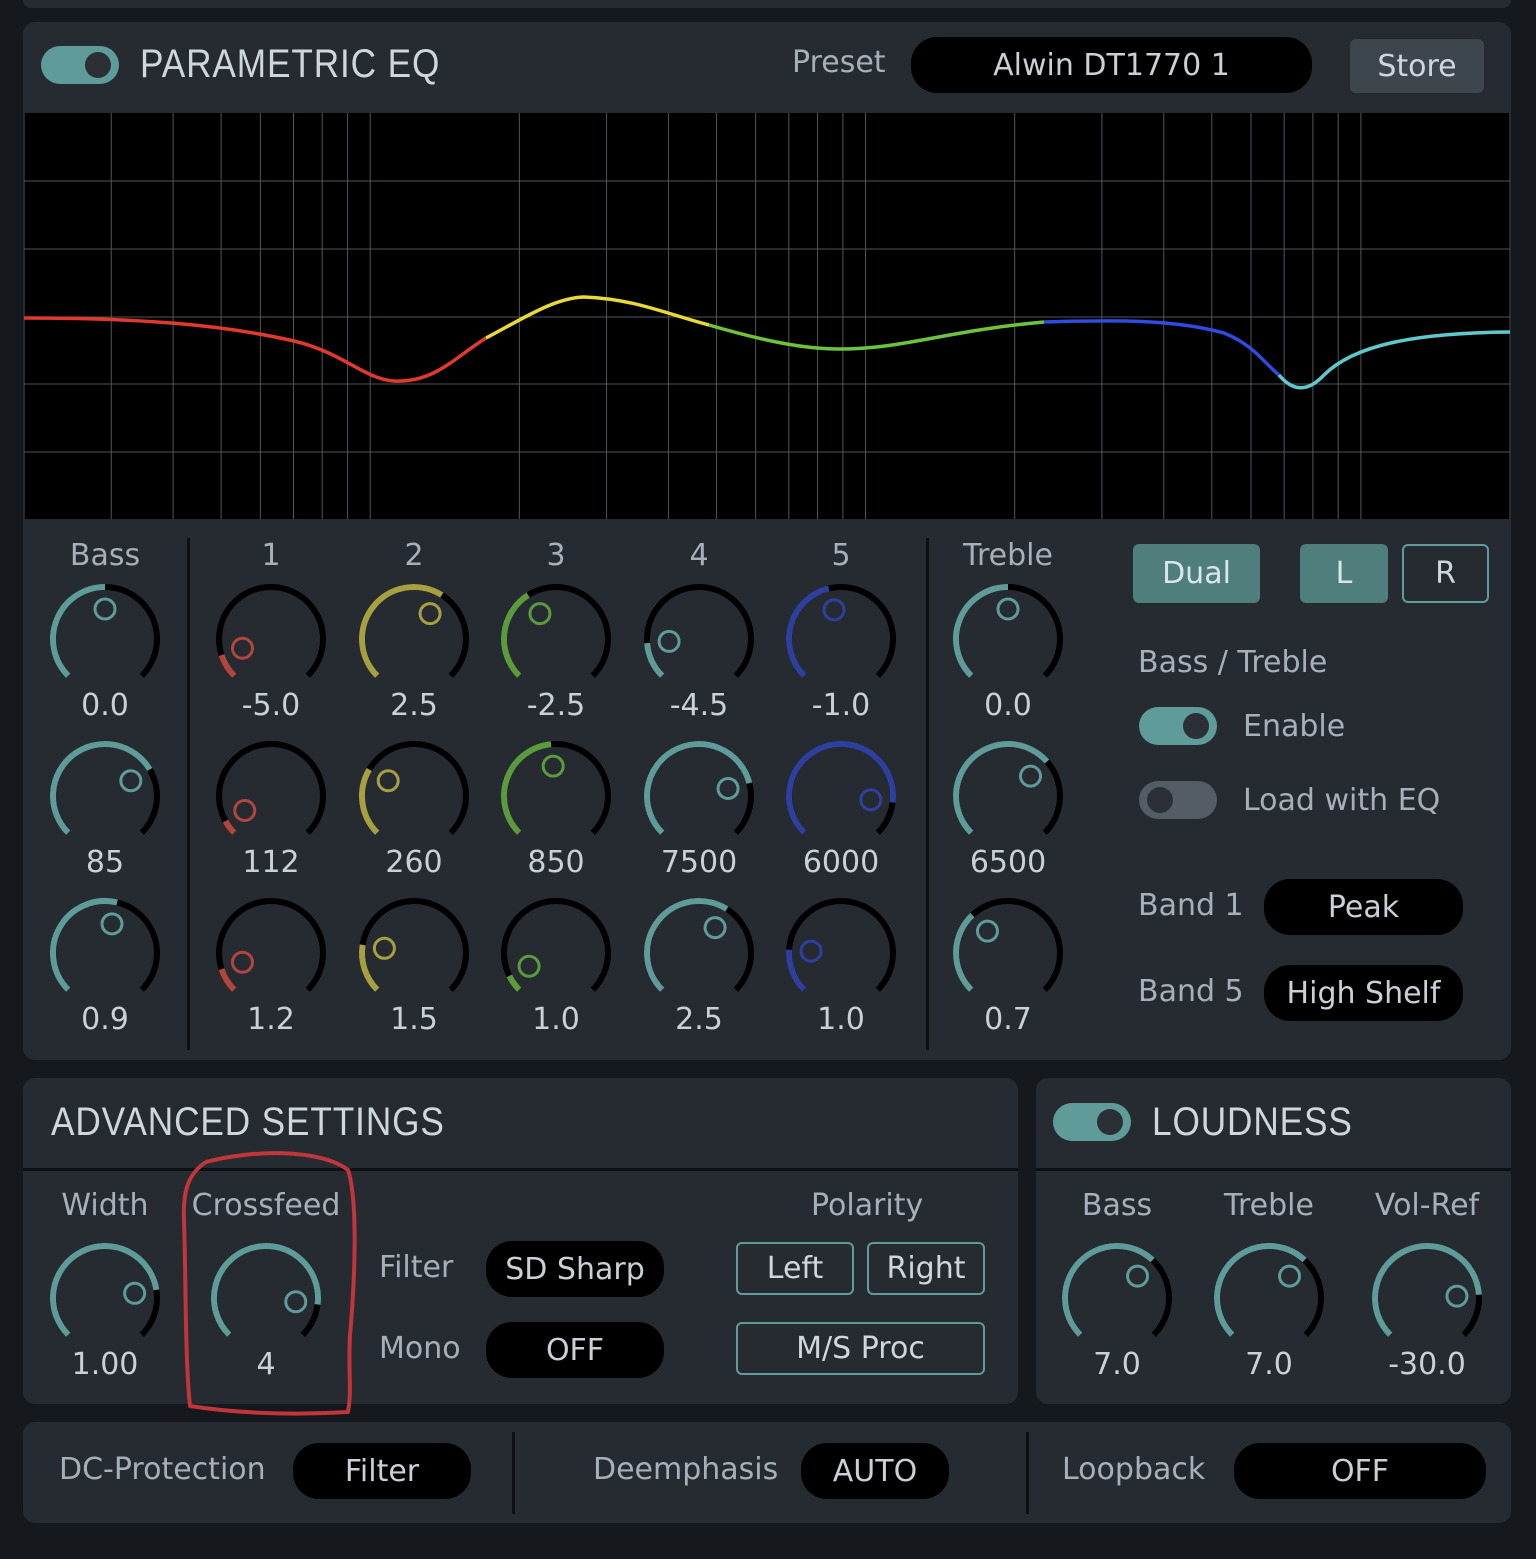 This screenshot has width=1536, height=1559. I want to click on band-label-0: Bass, so click(105, 555).